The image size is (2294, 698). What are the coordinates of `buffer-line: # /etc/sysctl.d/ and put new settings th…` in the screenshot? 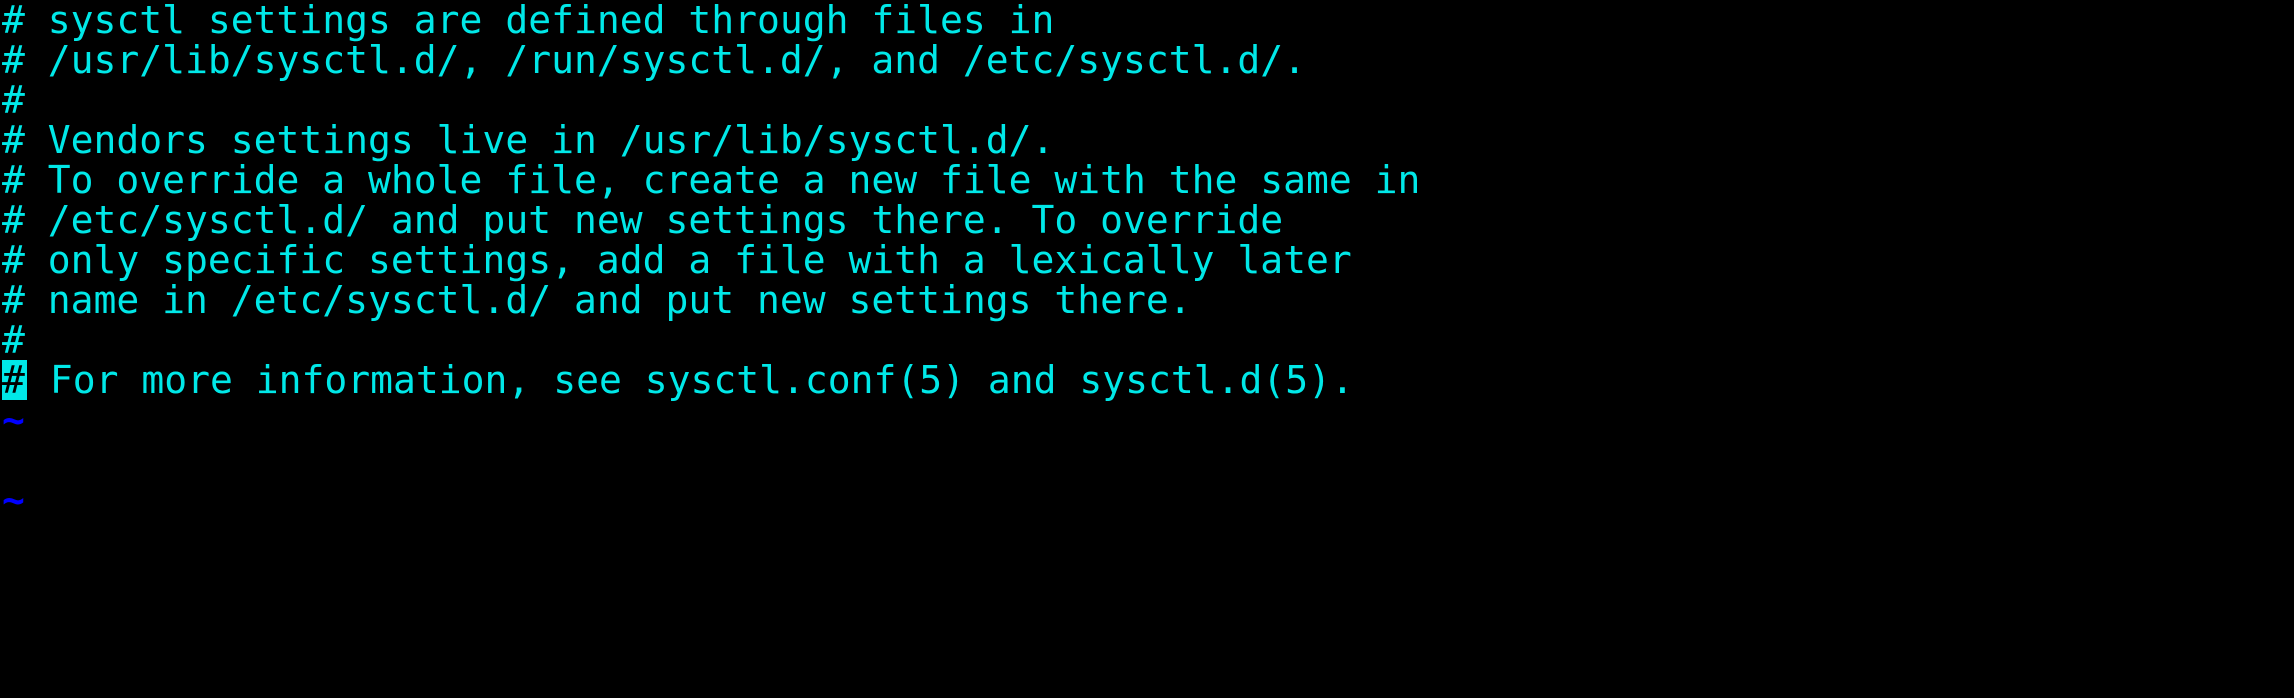 It's located at (643, 220).